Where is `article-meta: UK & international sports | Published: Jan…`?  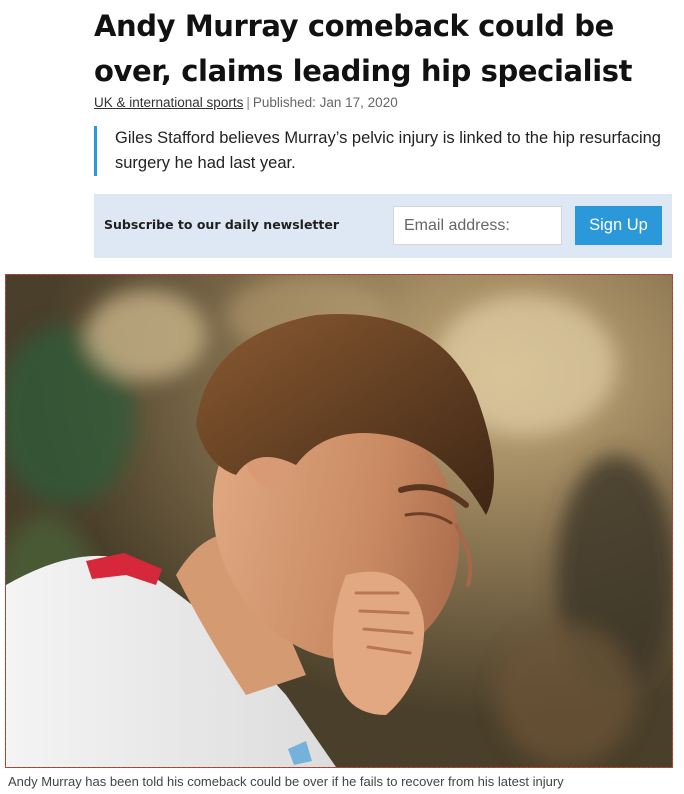 article-meta: UK & international sports | Published: Jan… is located at coordinates (246, 103).